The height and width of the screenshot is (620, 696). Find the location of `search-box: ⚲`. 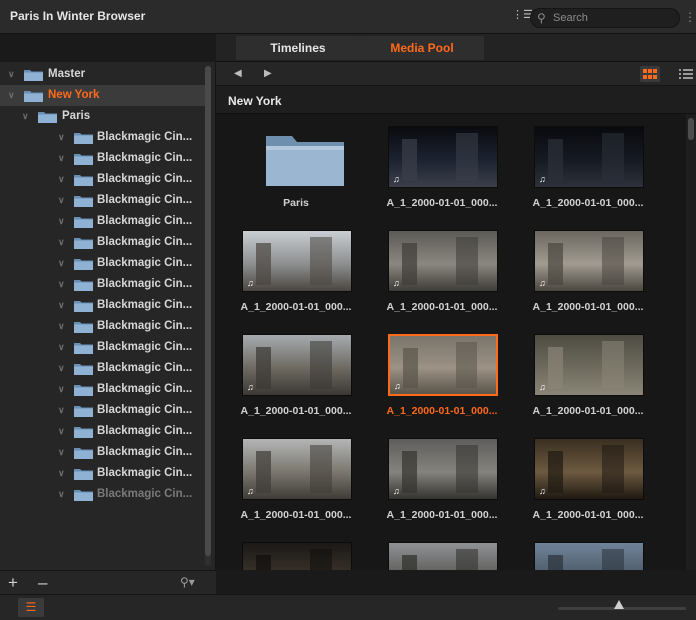

search-box: ⚲ is located at coordinates (605, 18).